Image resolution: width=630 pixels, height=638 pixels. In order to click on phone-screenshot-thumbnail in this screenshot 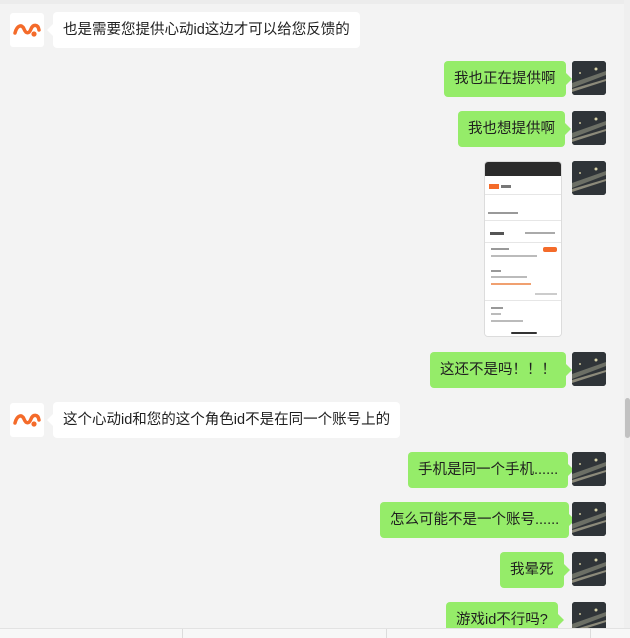, I will do `click(523, 249)`.